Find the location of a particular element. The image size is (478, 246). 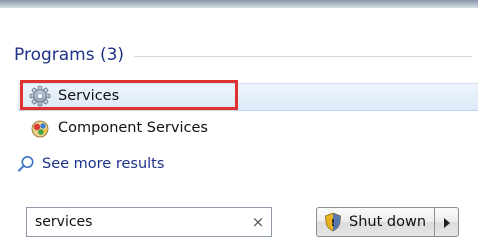

shield-icon: ! is located at coordinates (333, 222).